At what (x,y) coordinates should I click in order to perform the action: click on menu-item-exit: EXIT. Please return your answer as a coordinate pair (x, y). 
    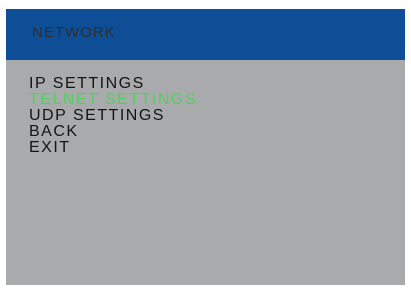
    Looking at the image, I should click on (113, 148).